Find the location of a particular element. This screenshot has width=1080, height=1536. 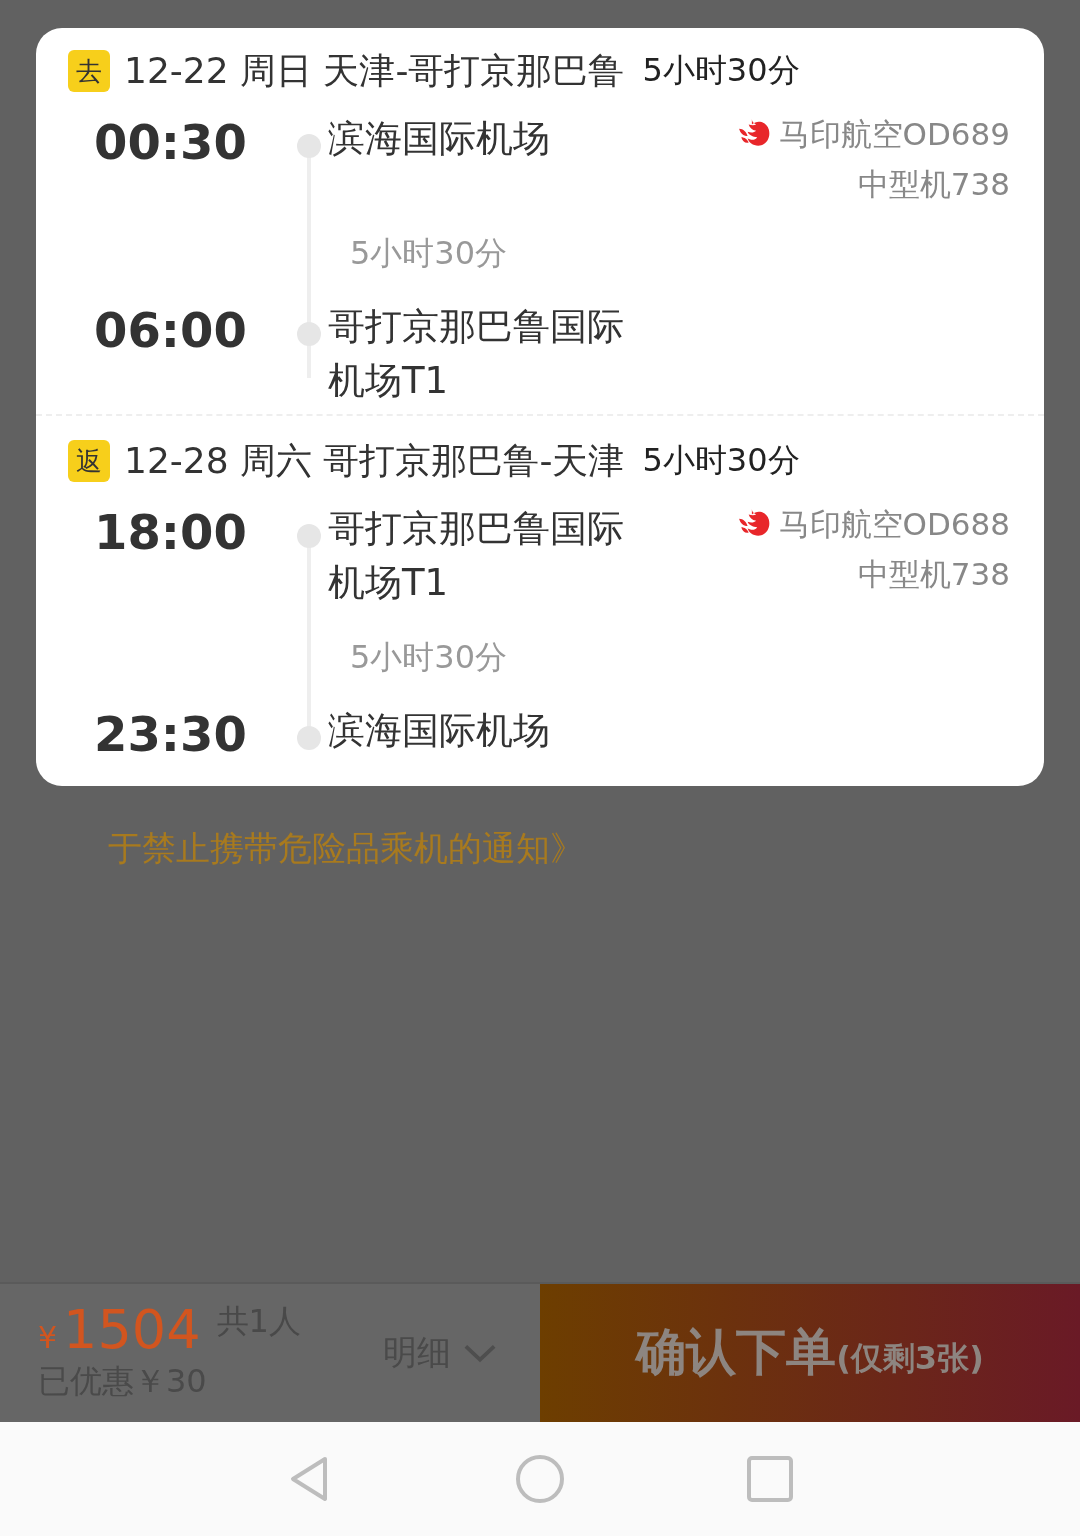

confirm-order-button: 确认下单(仅剩3张) is located at coordinates (810, 1353).